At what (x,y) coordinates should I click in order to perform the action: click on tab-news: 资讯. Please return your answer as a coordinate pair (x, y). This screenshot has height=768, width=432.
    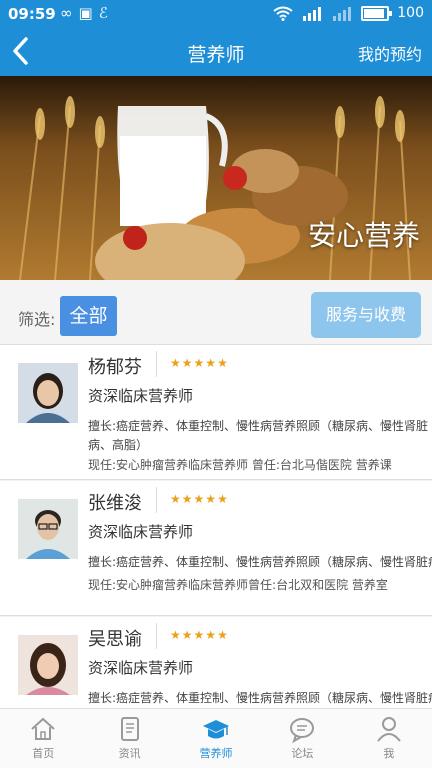
    Looking at the image, I should click on (129, 738).